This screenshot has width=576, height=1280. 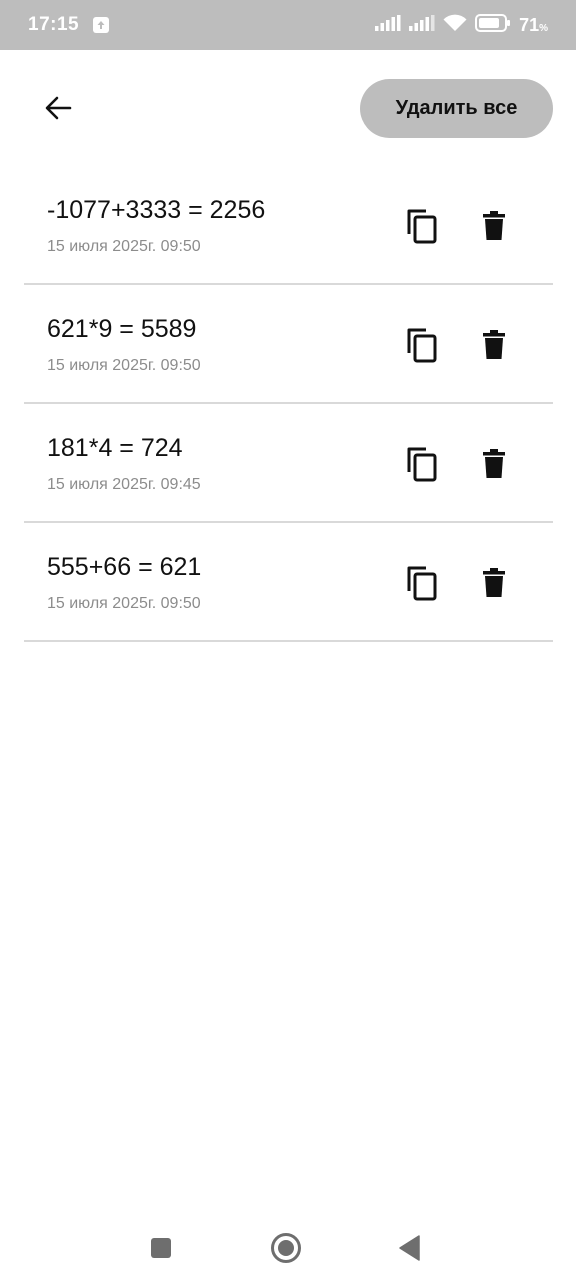 I want to click on back-button, so click(x=58, y=108).